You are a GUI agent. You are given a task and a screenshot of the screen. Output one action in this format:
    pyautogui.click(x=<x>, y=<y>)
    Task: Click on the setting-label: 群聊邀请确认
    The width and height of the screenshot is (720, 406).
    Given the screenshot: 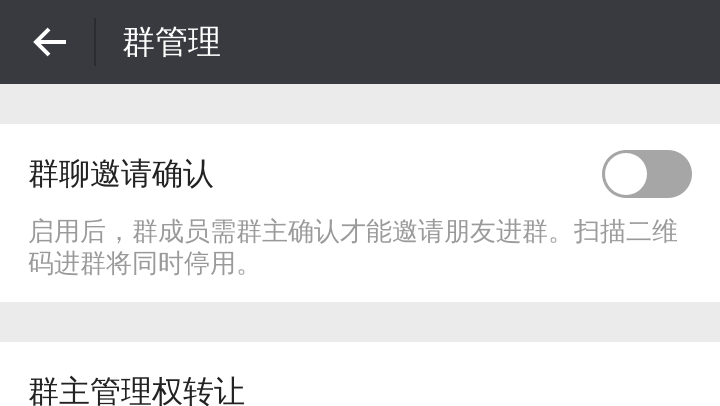 What is the action you would take?
    pyautogui.click(x=121, y=174)
    